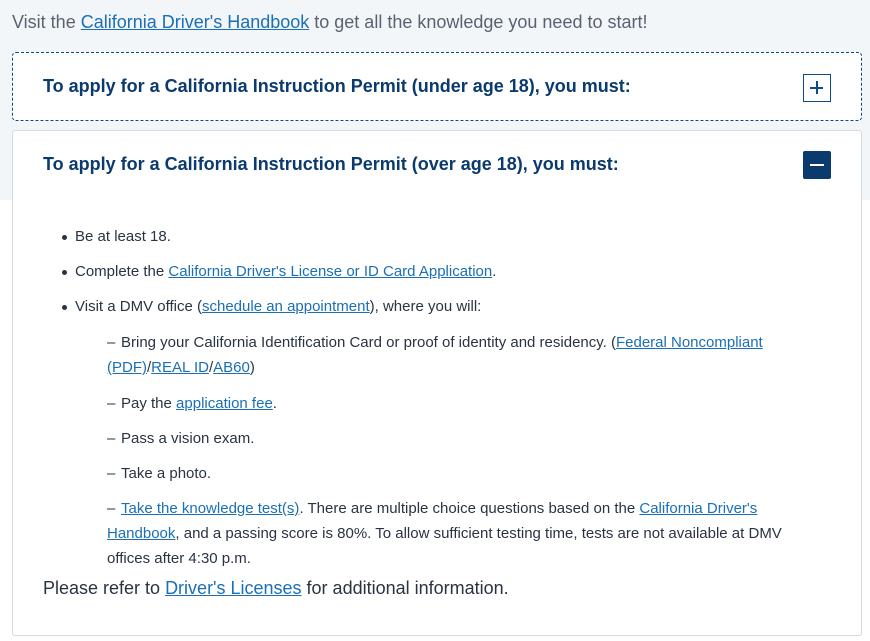 Image resolution: width=870 pixels, height=641 pixels. Describe the element at coordinates (159, 473) in the screenshot. I see `sub-item-photo: – Take a photo.` at that location.